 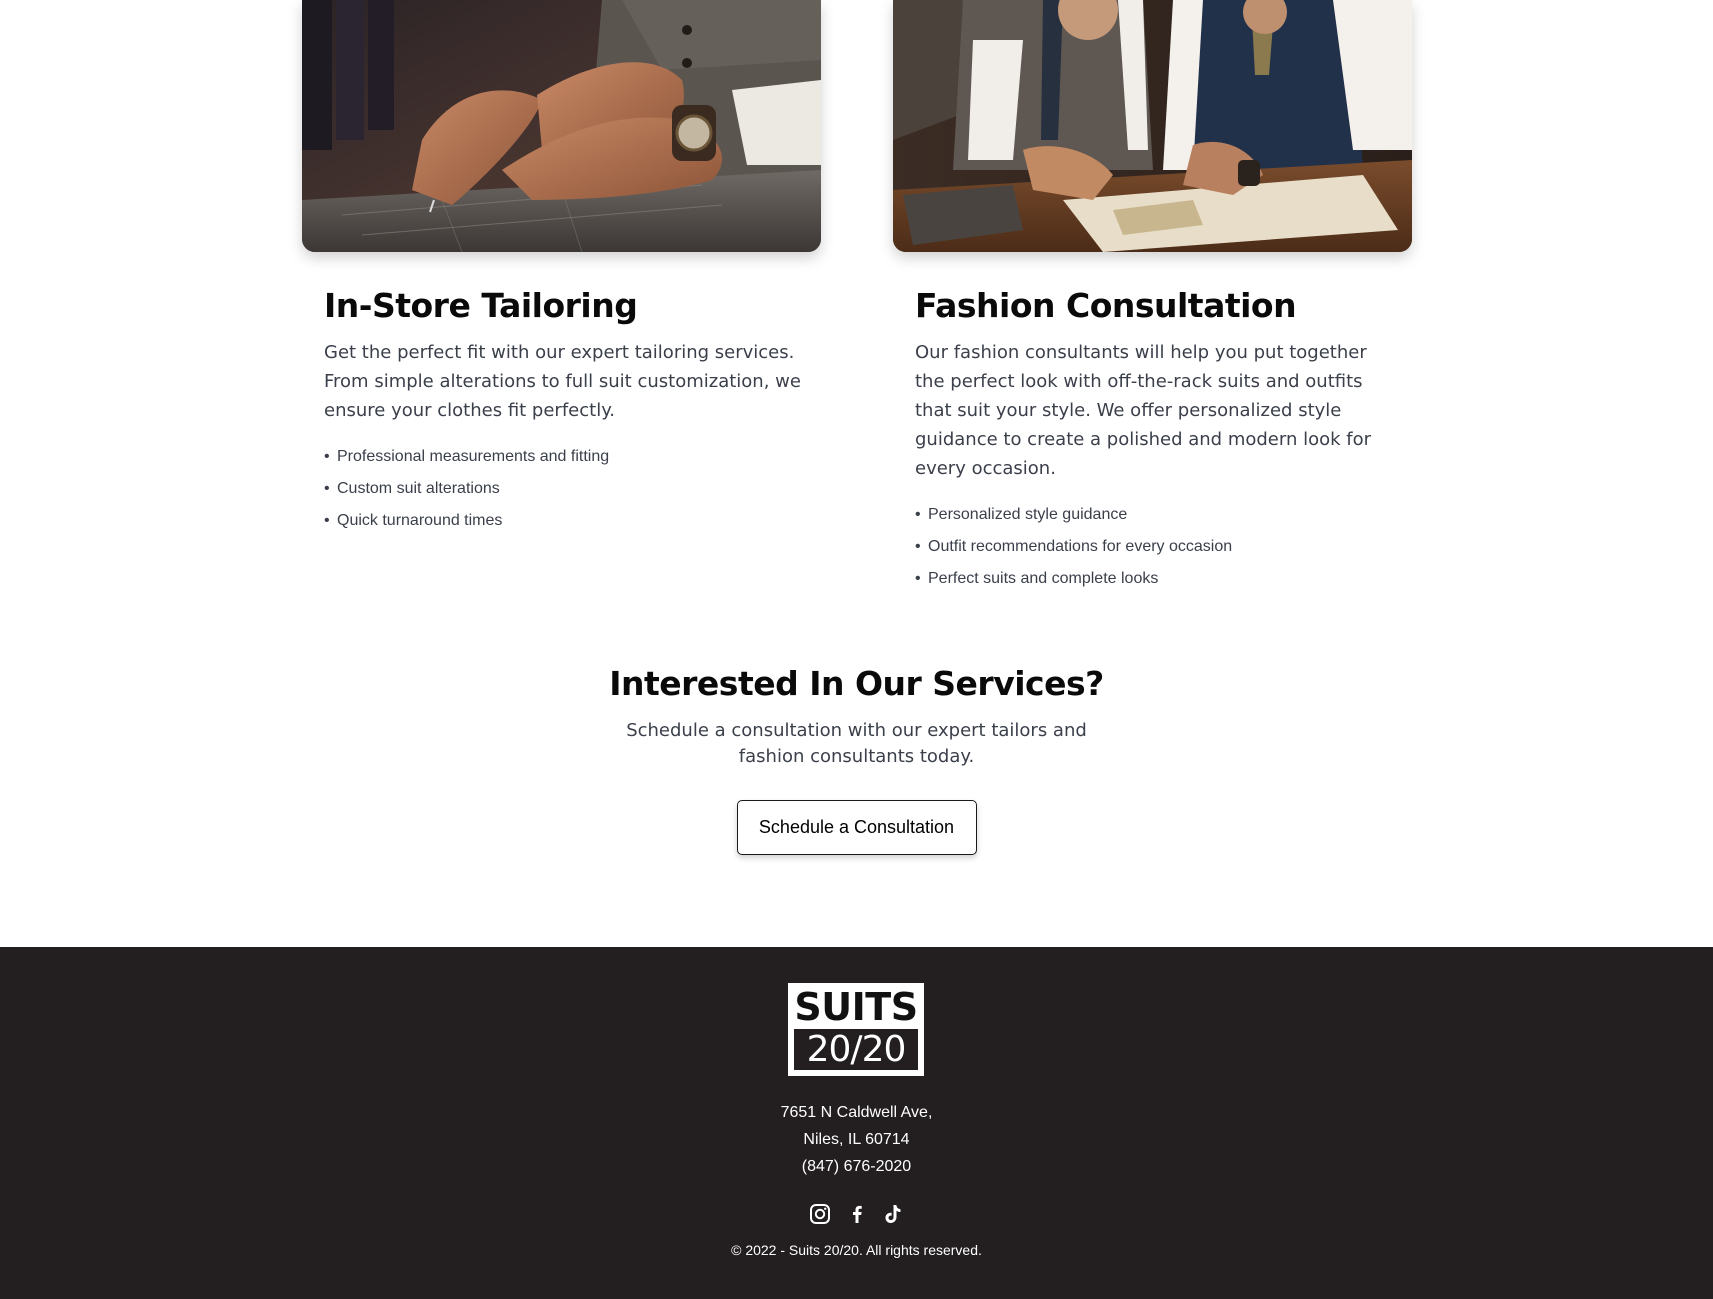 I want to click on feature-item: • Personalized style guidance, so click(x=1152, y=515).